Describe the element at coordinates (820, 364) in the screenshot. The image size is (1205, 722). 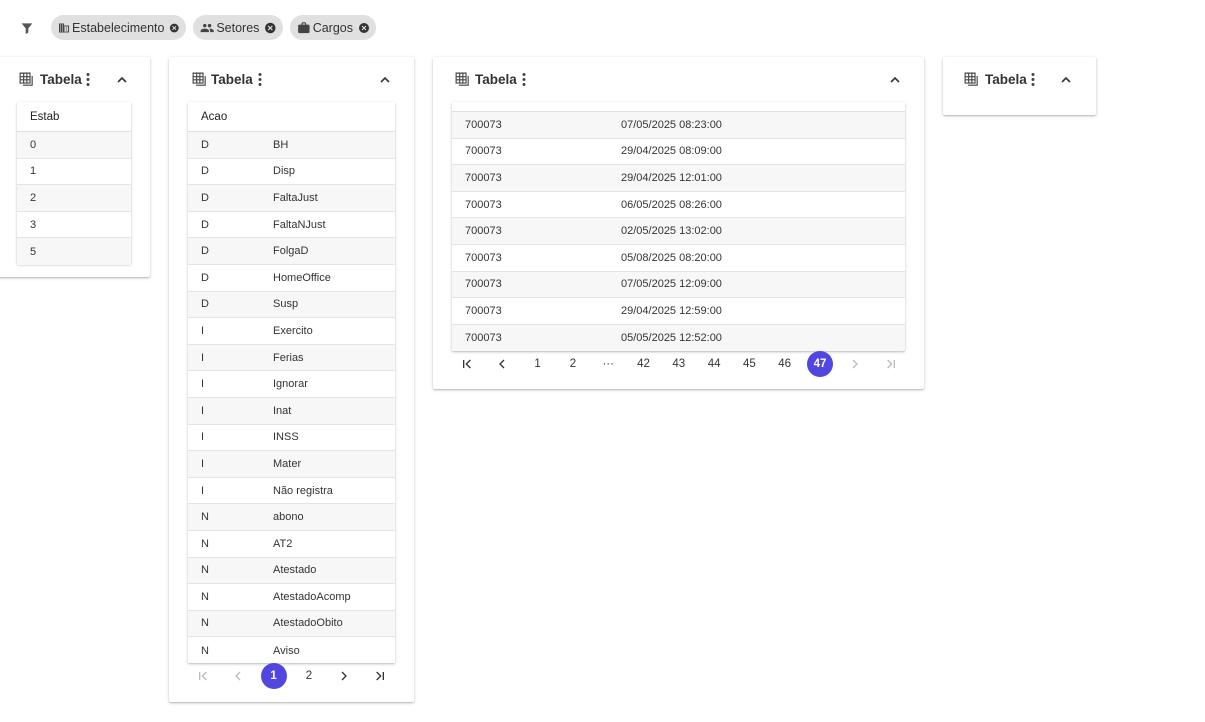
I see `page-button: 47` at that location.